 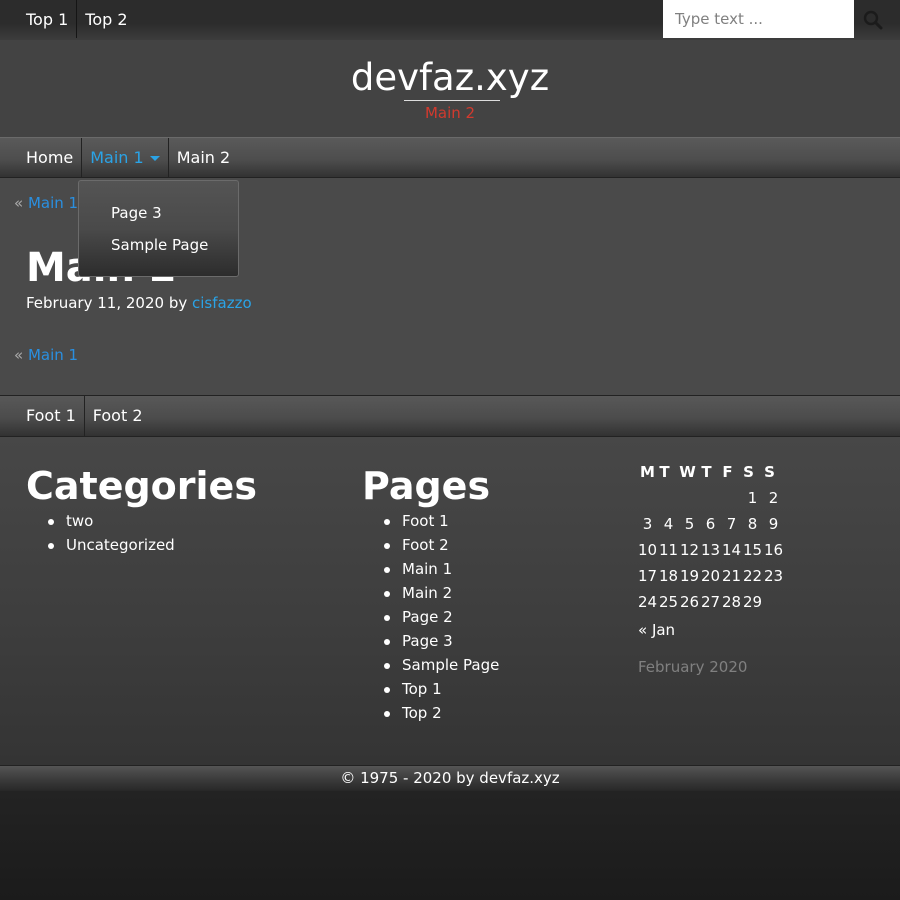 I want to click on footer-nav: Foot 1 Foot 2, so click(x=450, y=416).